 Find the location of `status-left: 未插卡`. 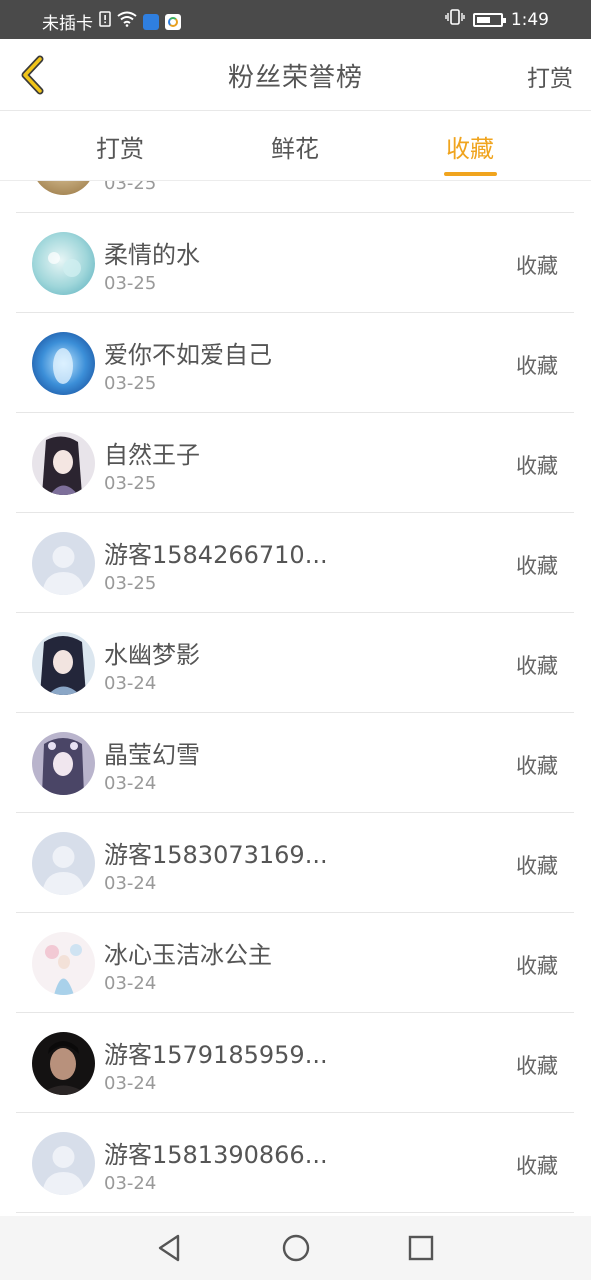

status-left: 未插卡 is located at coordinates (111, 21).